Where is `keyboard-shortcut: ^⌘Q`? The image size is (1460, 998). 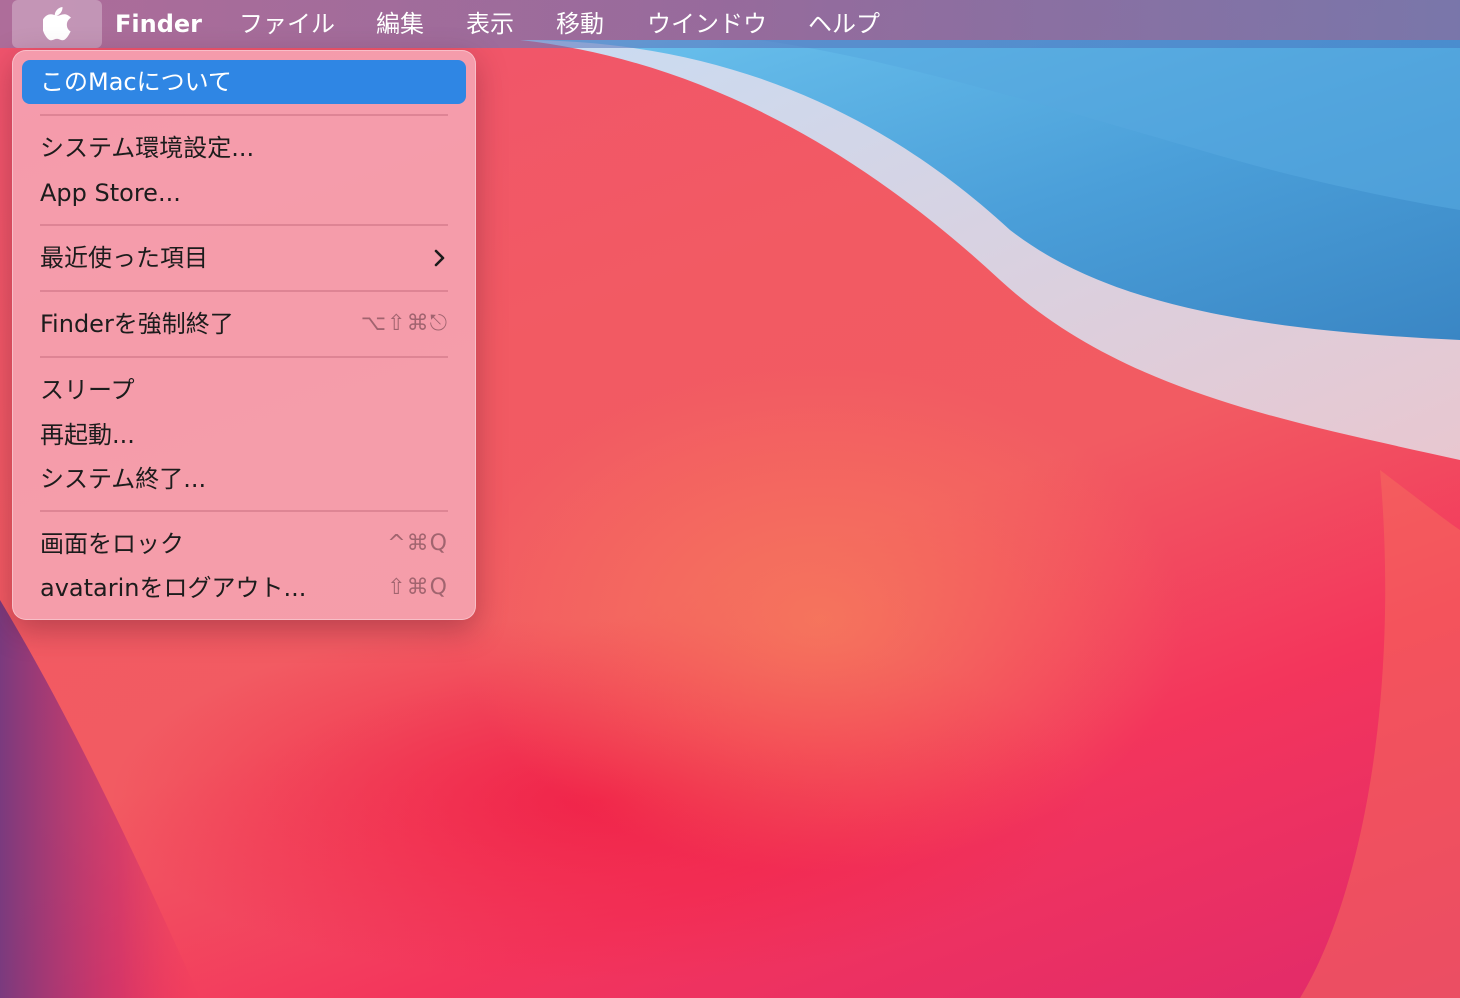 keyboard-shortcut: ^⌘Q is located at coordinates (417, 543).